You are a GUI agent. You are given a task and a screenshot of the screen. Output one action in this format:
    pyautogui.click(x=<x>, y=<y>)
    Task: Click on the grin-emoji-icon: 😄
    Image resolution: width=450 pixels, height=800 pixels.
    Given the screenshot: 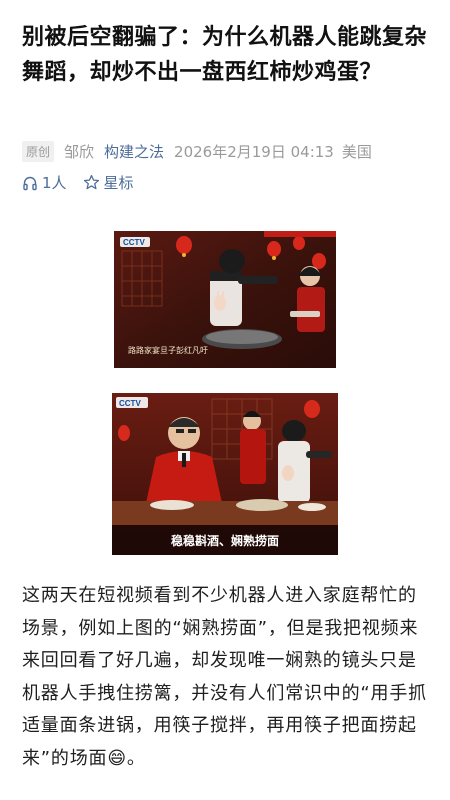 What is the action you would take?
    pyautogui.click(x=117, y=758)
    